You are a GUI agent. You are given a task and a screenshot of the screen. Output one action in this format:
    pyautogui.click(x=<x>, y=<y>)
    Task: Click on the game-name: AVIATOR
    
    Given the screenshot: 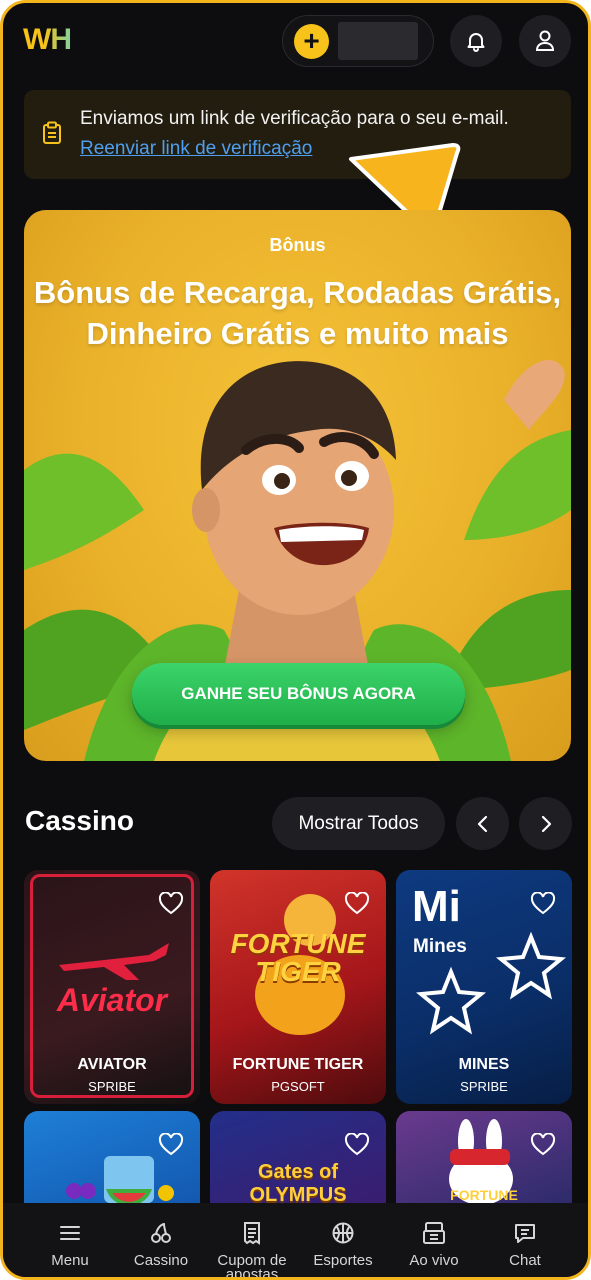 What is the action you would take?
    pyautogui.click(x=112, y=1064)
    